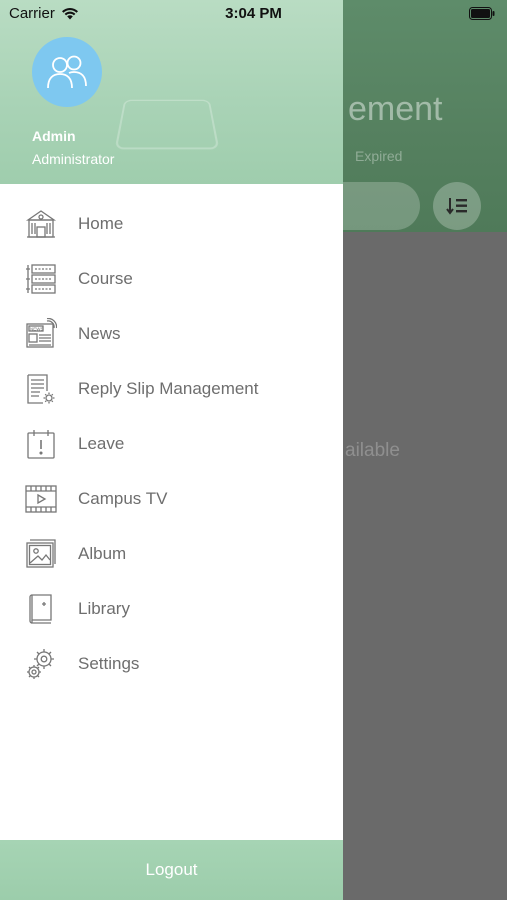 This screenshot has height=900, width=507. What do you see at coordinates (395, 109) in the screenshot?
I see `background-page-title: ement` at bounding box center [395, 109].